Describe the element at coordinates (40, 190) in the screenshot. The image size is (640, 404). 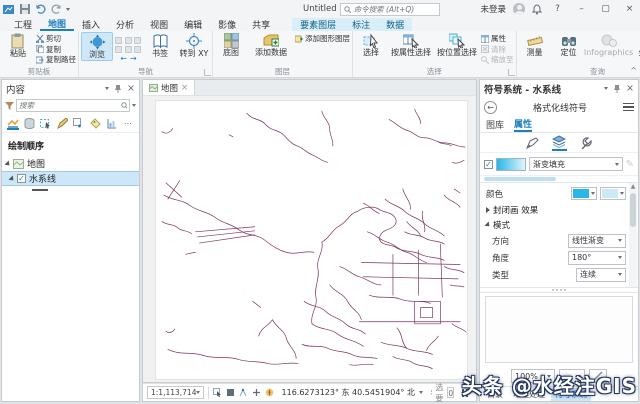
I see `layer-symbol-sample` at that location.